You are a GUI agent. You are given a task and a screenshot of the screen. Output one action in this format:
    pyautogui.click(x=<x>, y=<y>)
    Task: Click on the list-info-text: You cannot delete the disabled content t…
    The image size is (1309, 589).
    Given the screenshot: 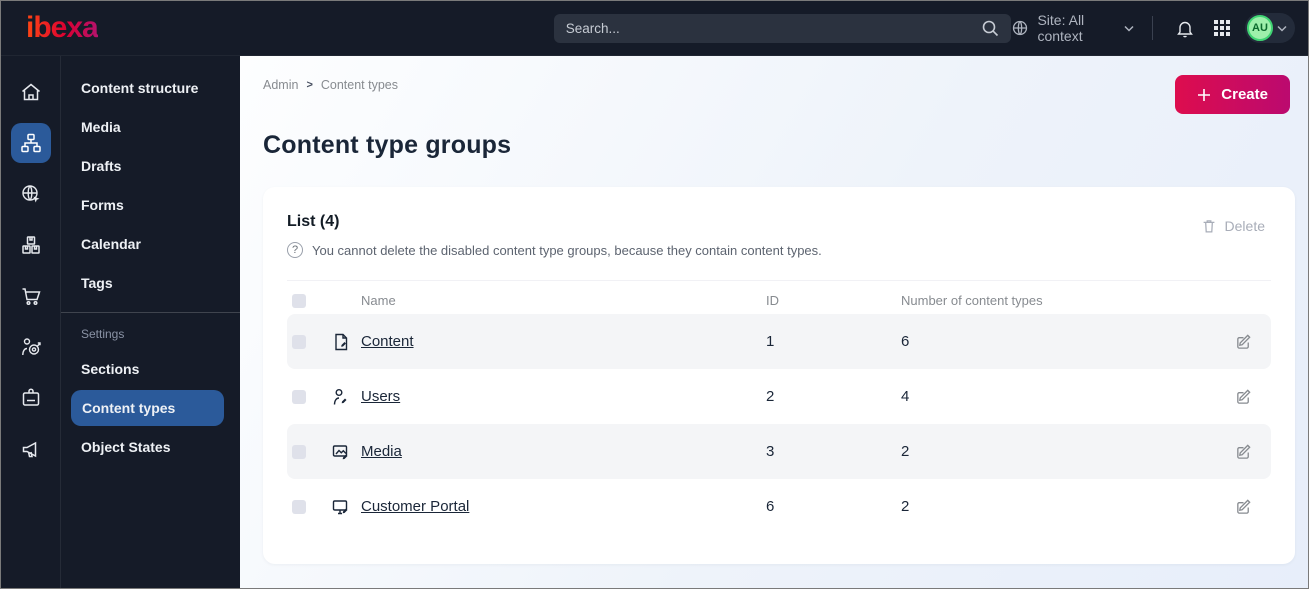 What is the action you would take?
    pyautogui.click(x=567, y=250)
    